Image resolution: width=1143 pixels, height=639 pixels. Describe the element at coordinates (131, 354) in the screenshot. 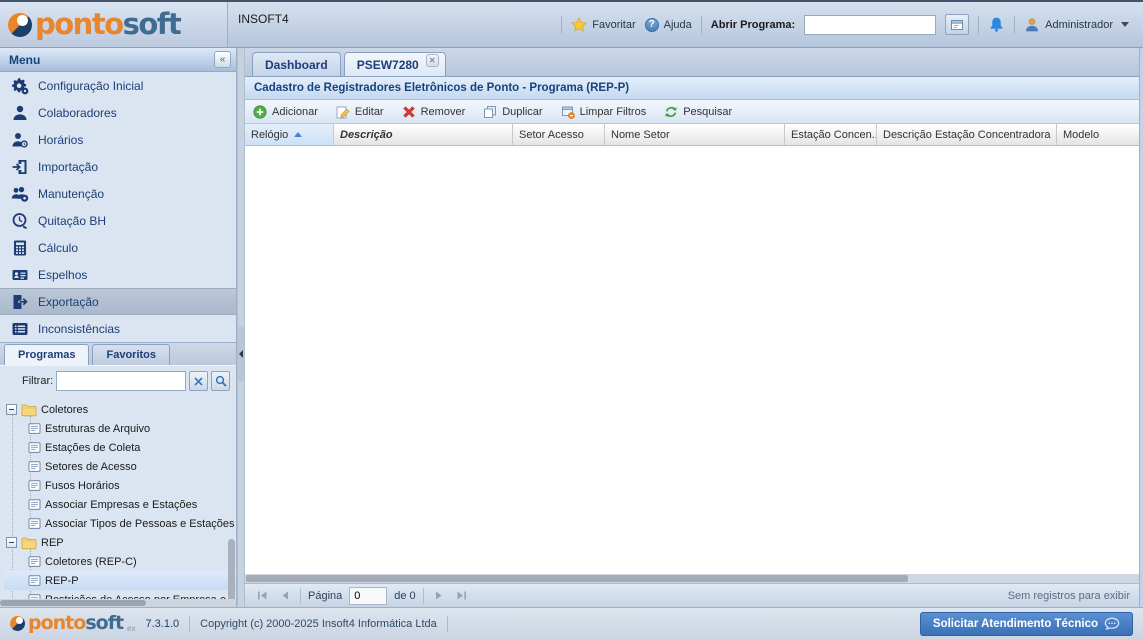

I see `tab-favoritos: Favoritos` at that location.